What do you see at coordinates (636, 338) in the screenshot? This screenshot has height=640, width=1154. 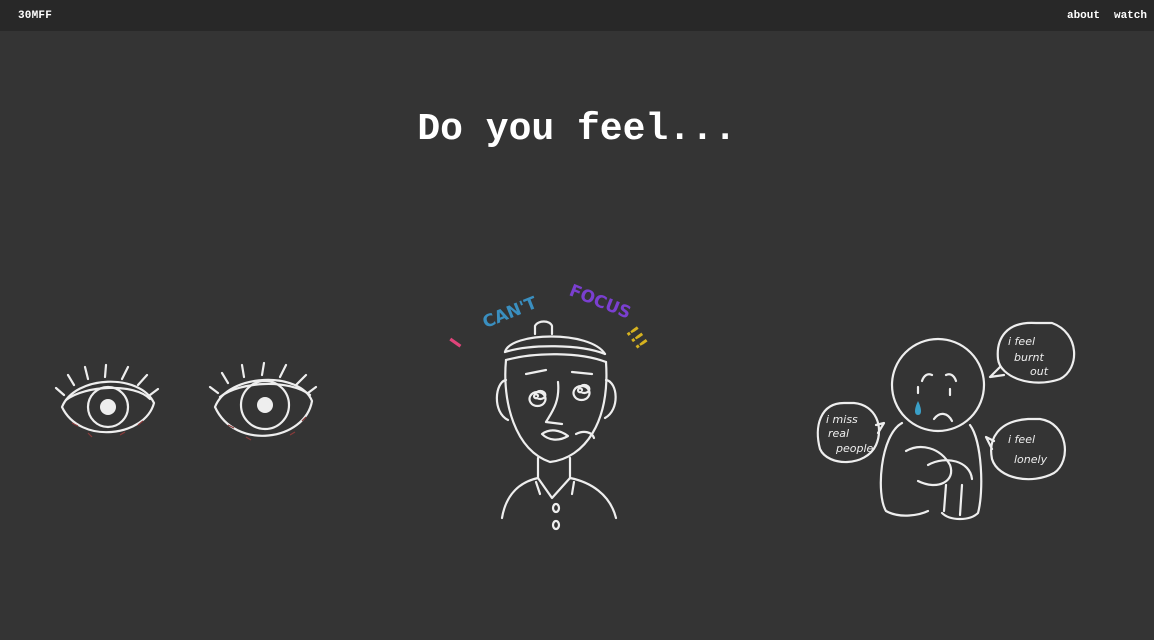 I see `caption-word-exclaim: !!!` at bounding box center [636, 338].